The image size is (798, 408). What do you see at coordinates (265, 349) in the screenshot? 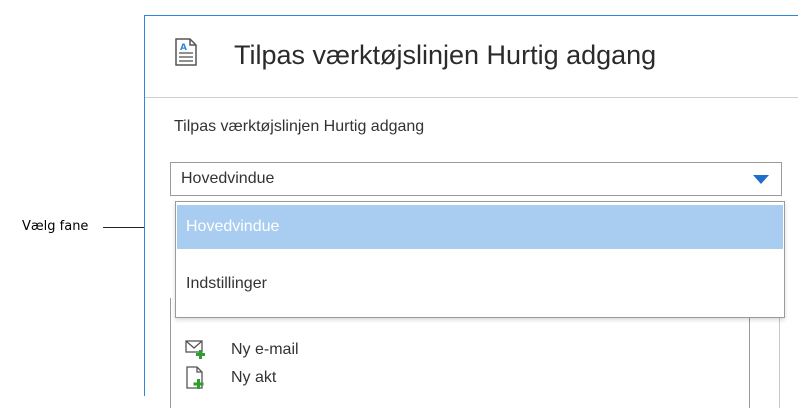
I see `list-item-label: Ny e-mail` at bounding box center [265, 349].